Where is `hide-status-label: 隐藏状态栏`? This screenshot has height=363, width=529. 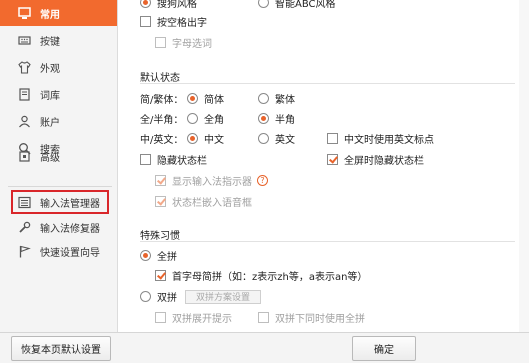
hide-status-label: 隐藏状态栏 is located at coordinates (182, 161).